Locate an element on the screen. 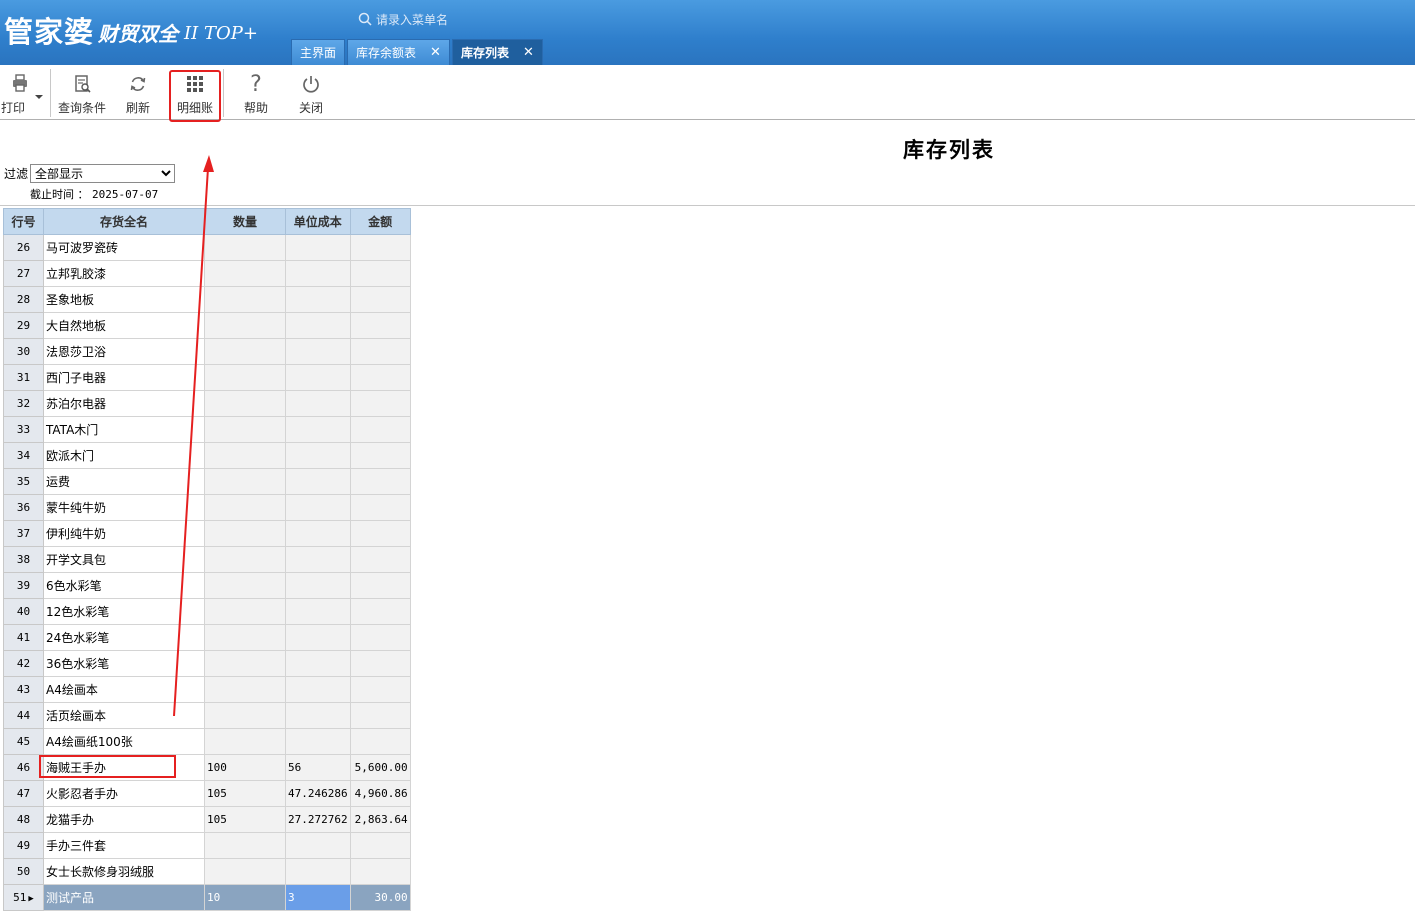 The height and width of the screenshot is (911, 1415). item-name-cell: 6色水彩笔 is located at coordinates (124, 585).